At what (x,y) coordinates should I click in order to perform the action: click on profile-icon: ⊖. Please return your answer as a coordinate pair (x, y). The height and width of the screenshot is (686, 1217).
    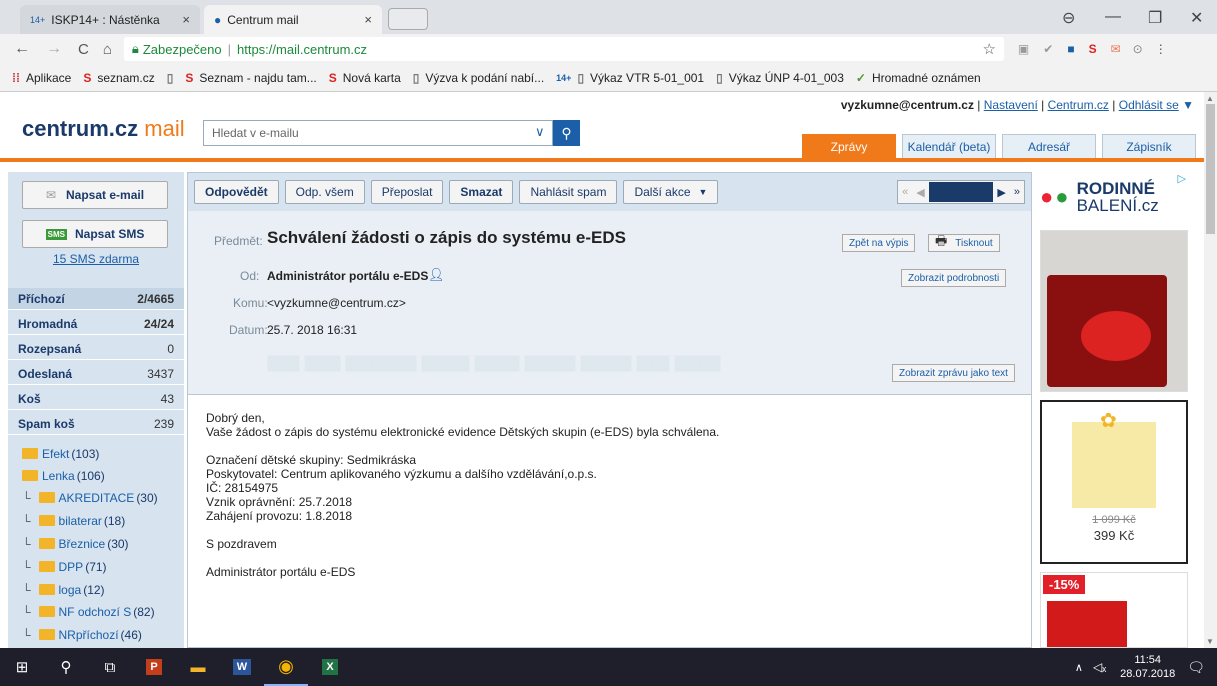
    Looking at the image, I should click on (1068, 18).